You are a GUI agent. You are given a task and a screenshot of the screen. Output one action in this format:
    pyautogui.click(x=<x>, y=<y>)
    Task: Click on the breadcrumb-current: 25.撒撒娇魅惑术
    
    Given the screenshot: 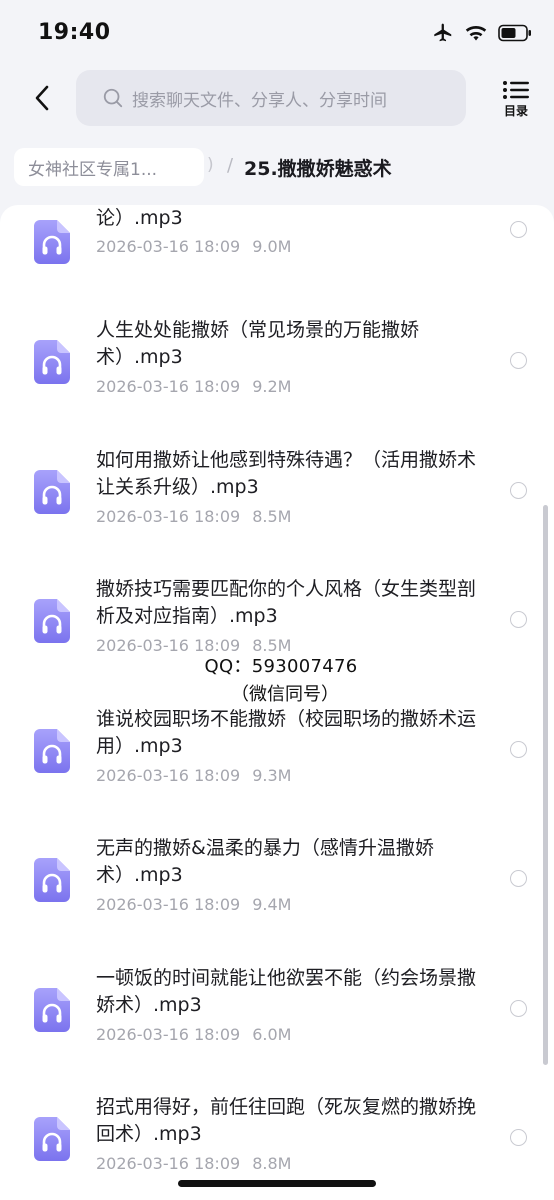 What is the action you would take?
    pyautogui.click(x=318, y=169)
    